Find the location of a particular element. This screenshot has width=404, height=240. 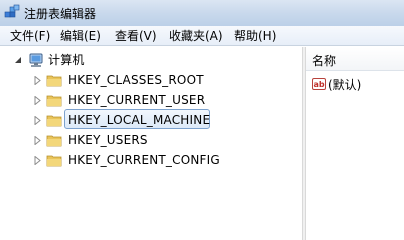

tree-node-label: HKEY_LOCAL_MACHINE is located at coordinates (139, 120).